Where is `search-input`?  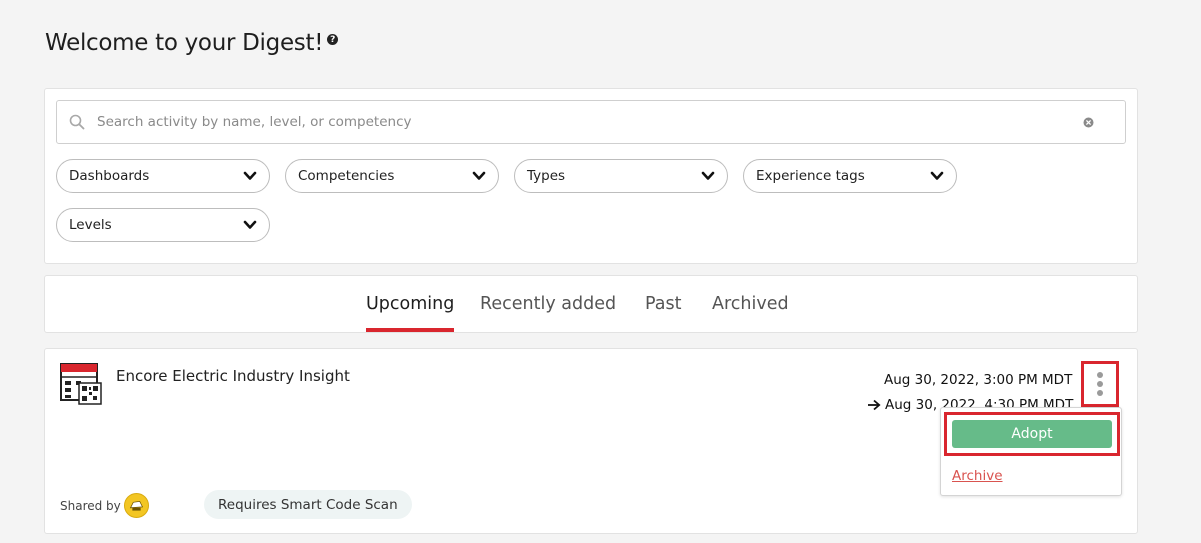 search-input is located at coordinates (577, 122).